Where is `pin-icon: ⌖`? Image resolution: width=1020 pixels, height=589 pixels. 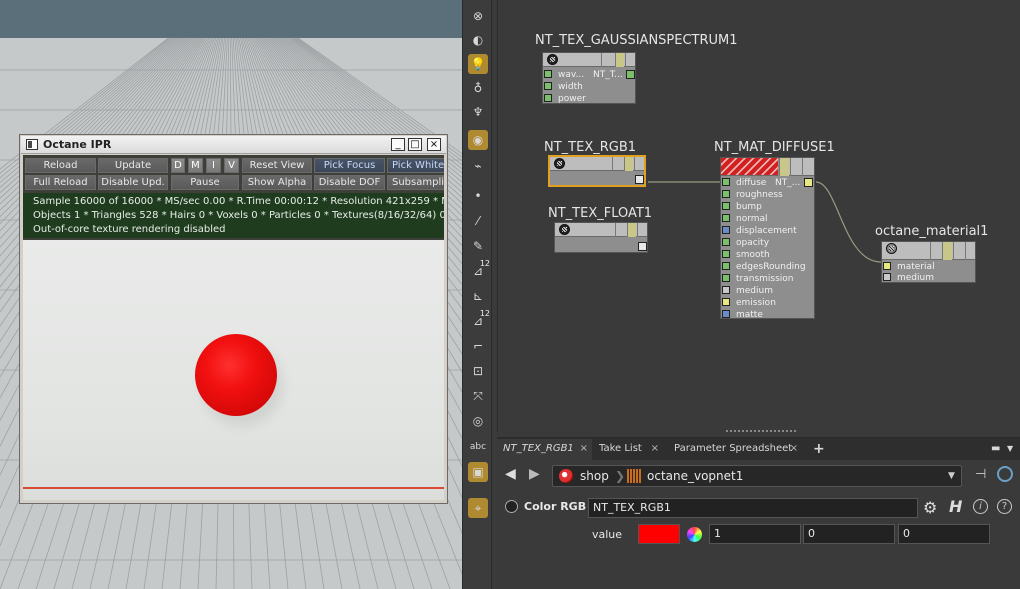
pin-icon: ⌖ is located at coordinates (478, 508).